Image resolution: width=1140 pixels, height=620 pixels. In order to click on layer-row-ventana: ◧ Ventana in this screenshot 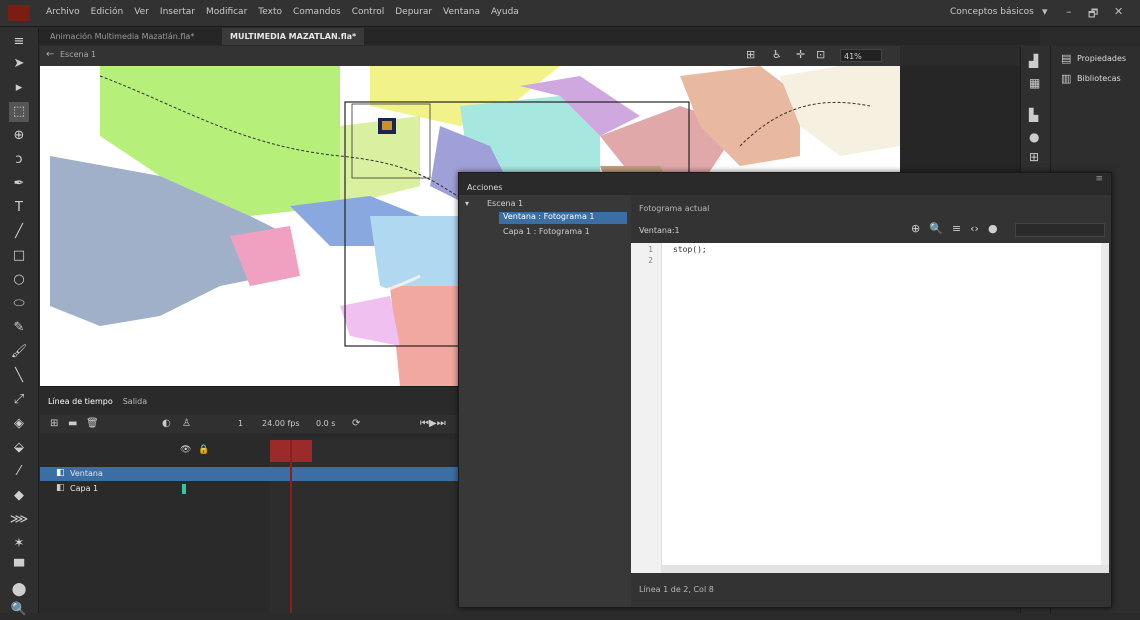, I will do `click(250, 474)`.